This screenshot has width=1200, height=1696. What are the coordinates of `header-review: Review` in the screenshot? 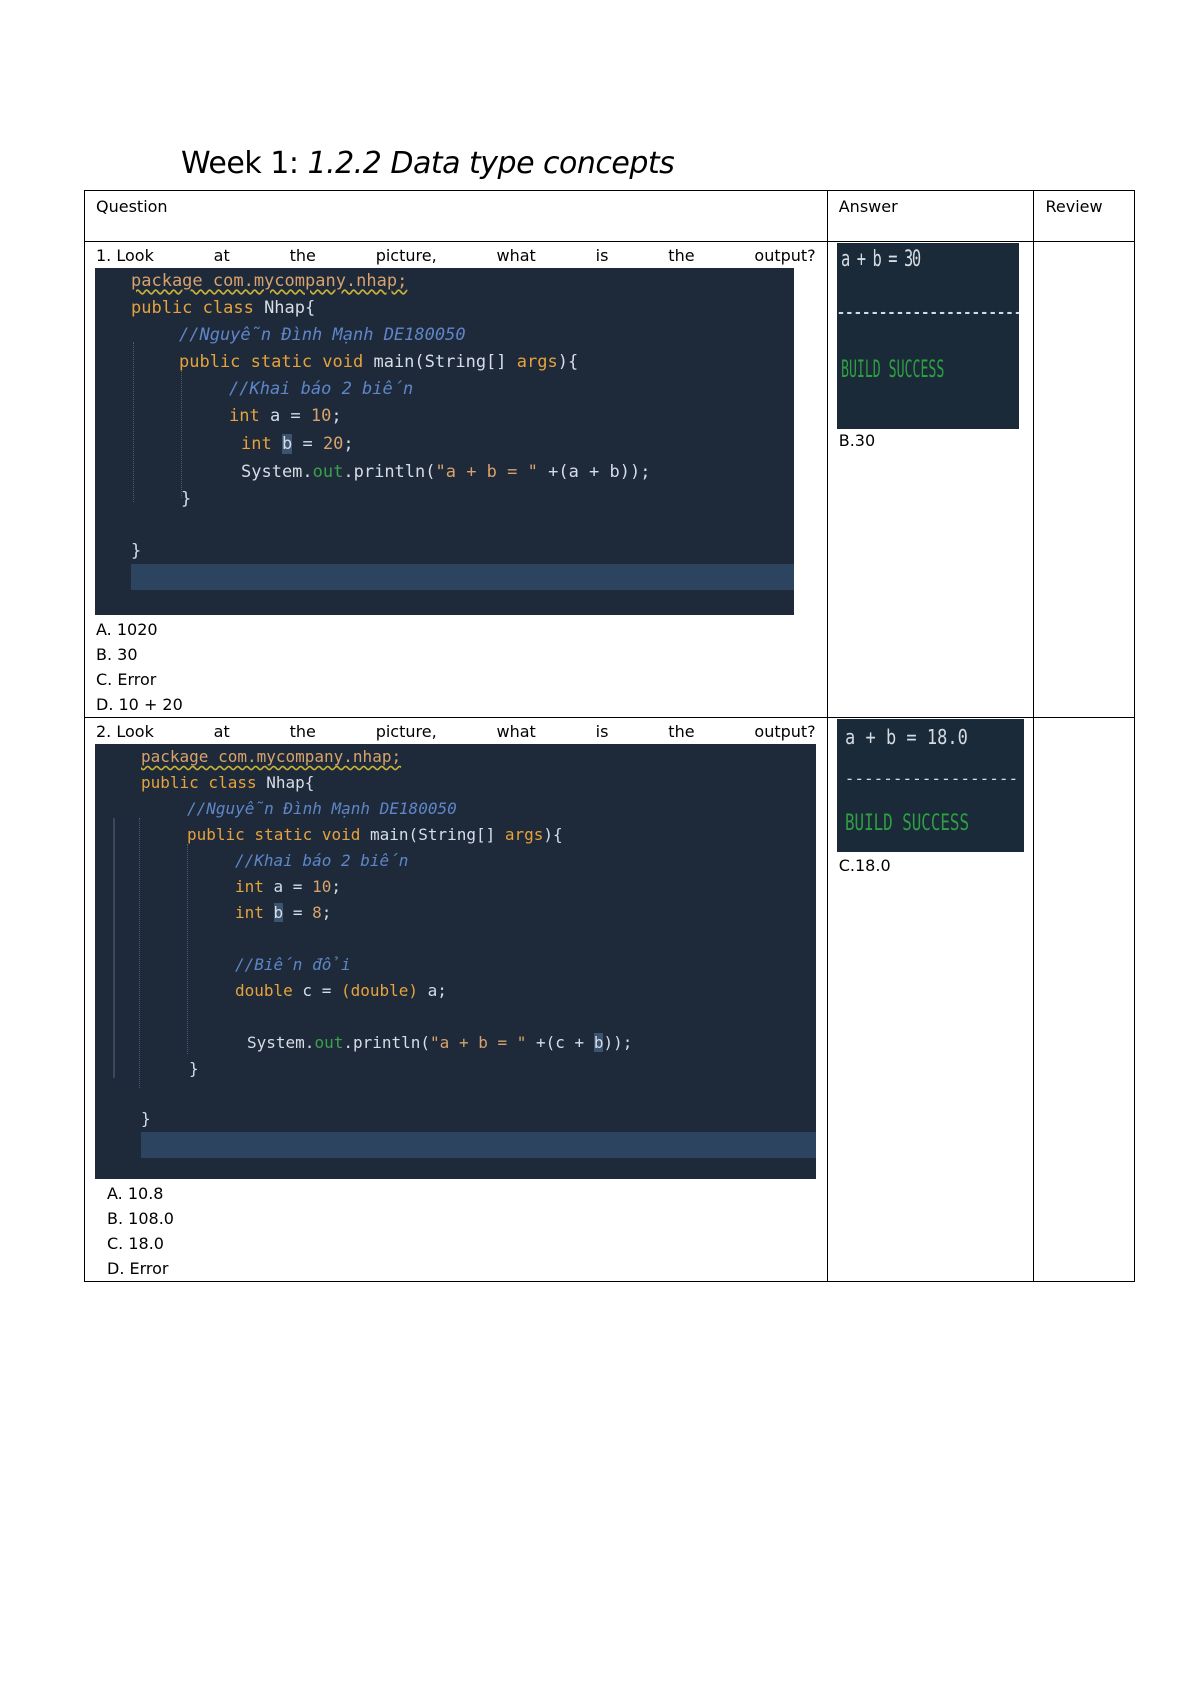 It's located at (1084, 216).